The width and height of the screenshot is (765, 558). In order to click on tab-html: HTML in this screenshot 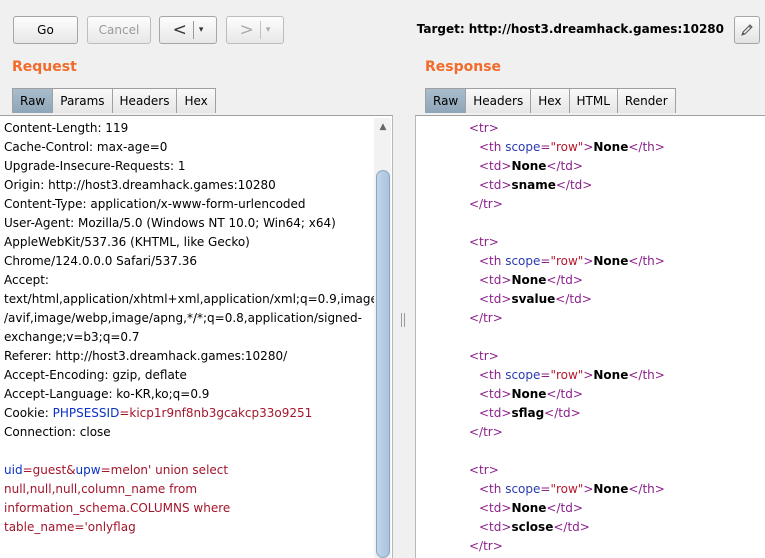, I will do `click(593, 100)`.